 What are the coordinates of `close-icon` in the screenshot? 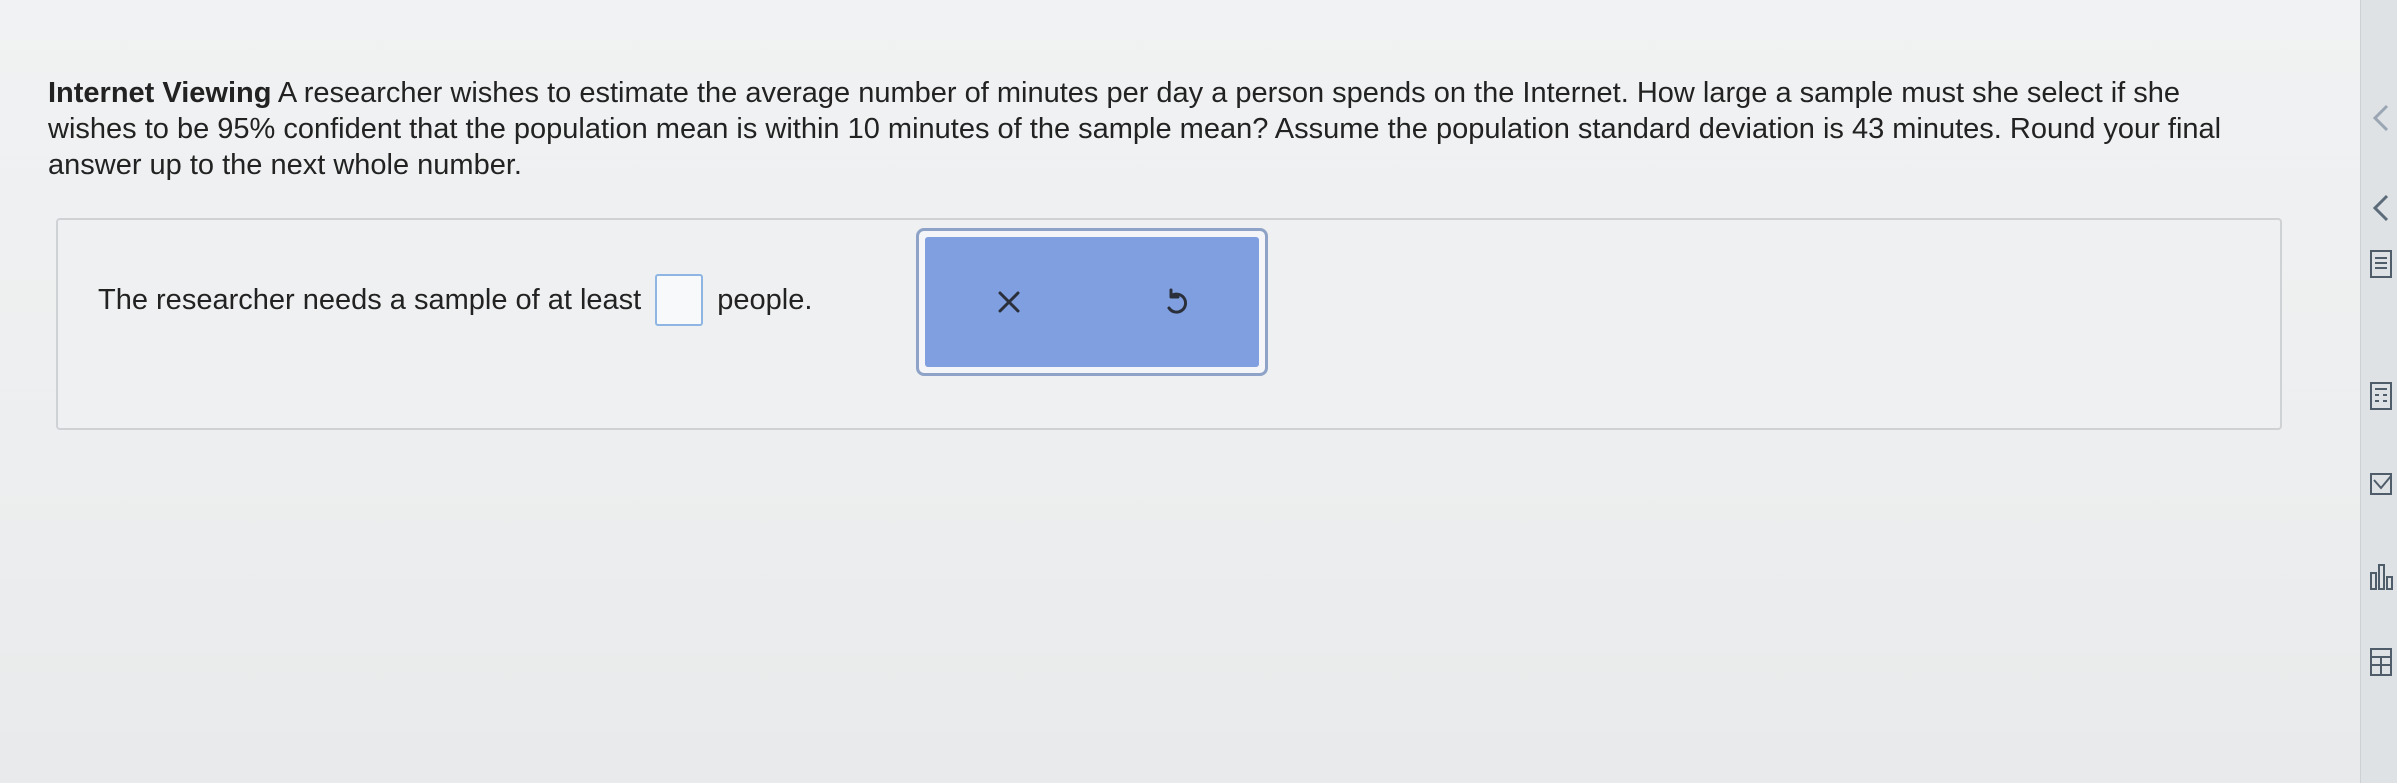 It's located at (1008, 302).